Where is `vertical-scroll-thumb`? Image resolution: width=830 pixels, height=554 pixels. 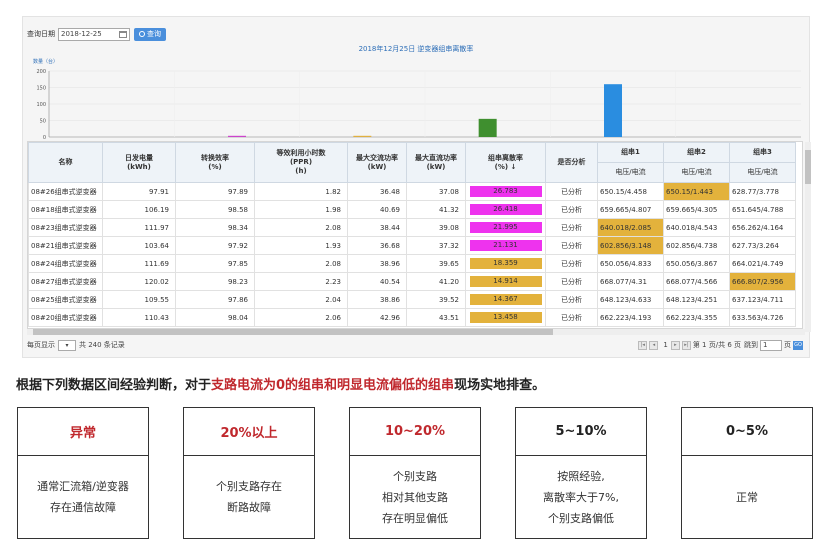
vertical-scroll-thumb is located at coordinates (808, 167).